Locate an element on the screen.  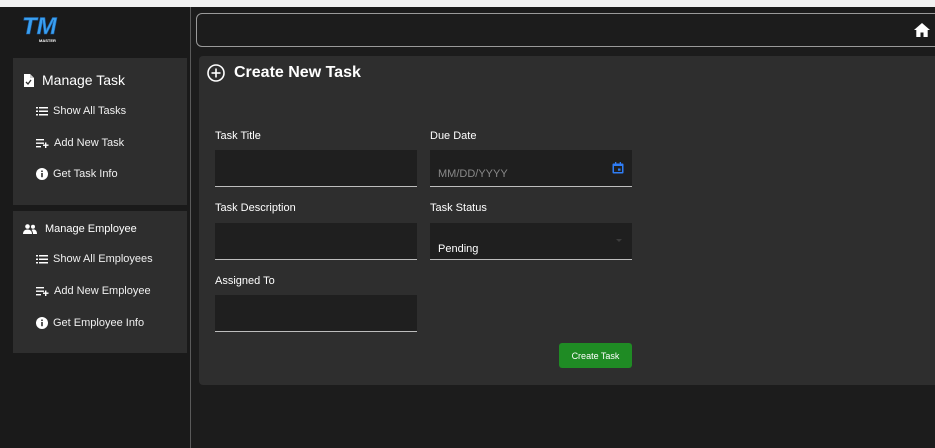
task-status-value: Pending is located at coordinates (458, 249).